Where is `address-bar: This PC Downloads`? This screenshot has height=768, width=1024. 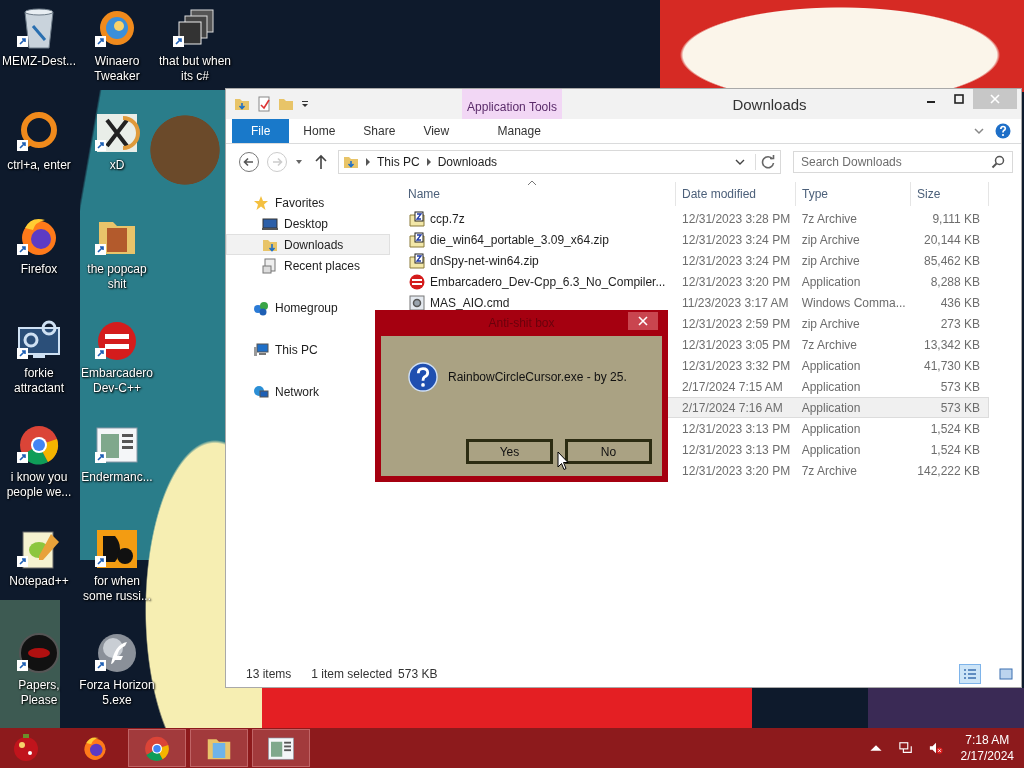
address-bar: This PC Downloads is located at coordinates (559, 162).